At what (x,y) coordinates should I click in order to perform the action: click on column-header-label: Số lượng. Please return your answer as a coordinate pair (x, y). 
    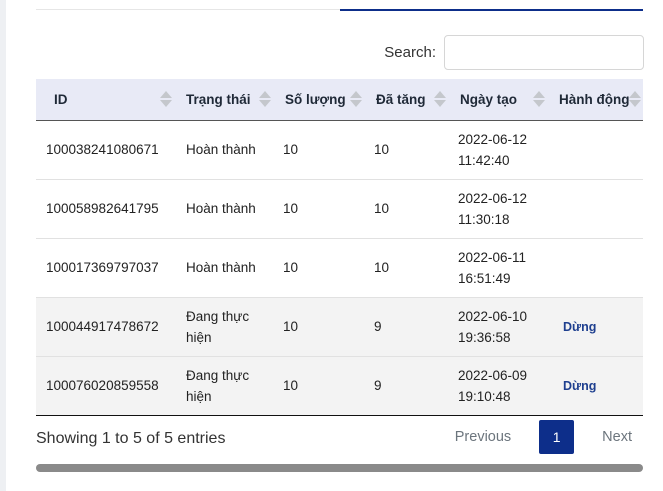
    Looking at the image, I should click on (315, 99).